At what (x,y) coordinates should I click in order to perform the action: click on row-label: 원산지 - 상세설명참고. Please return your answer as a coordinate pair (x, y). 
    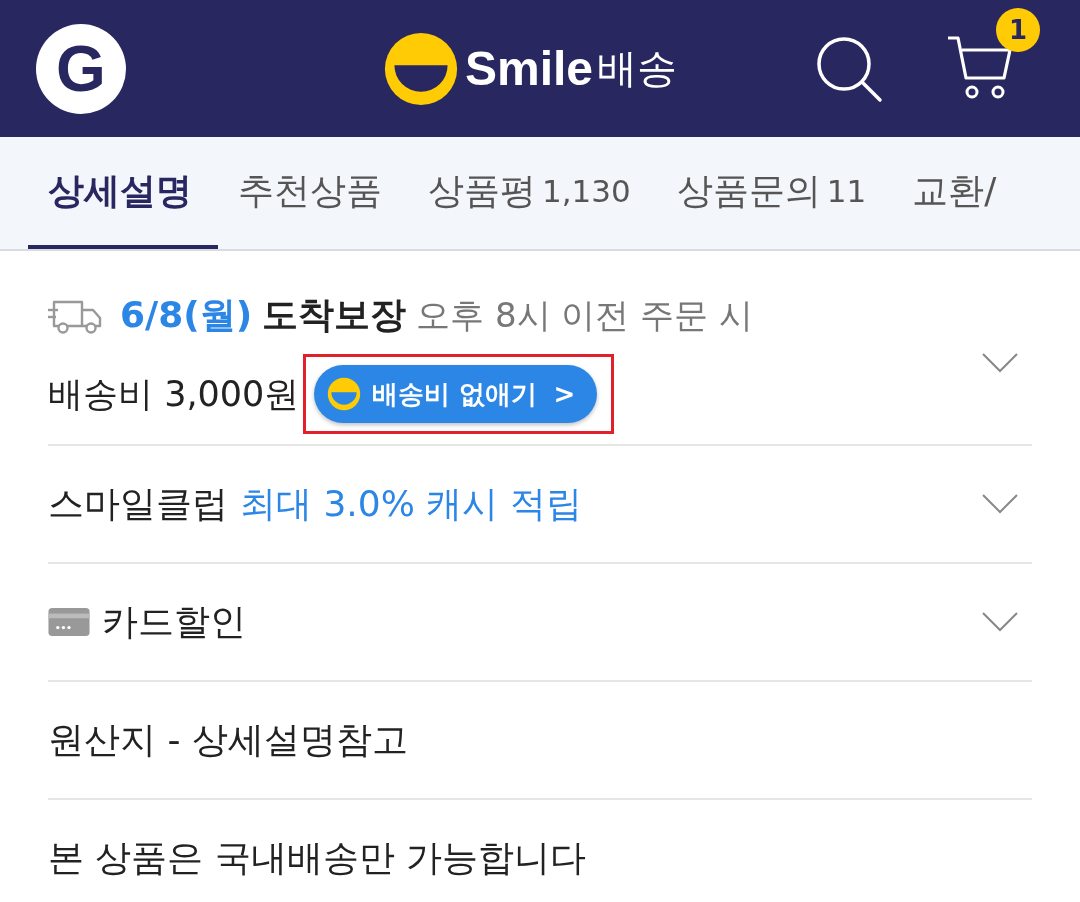
    Looking at the image, I should click on (228, 739).